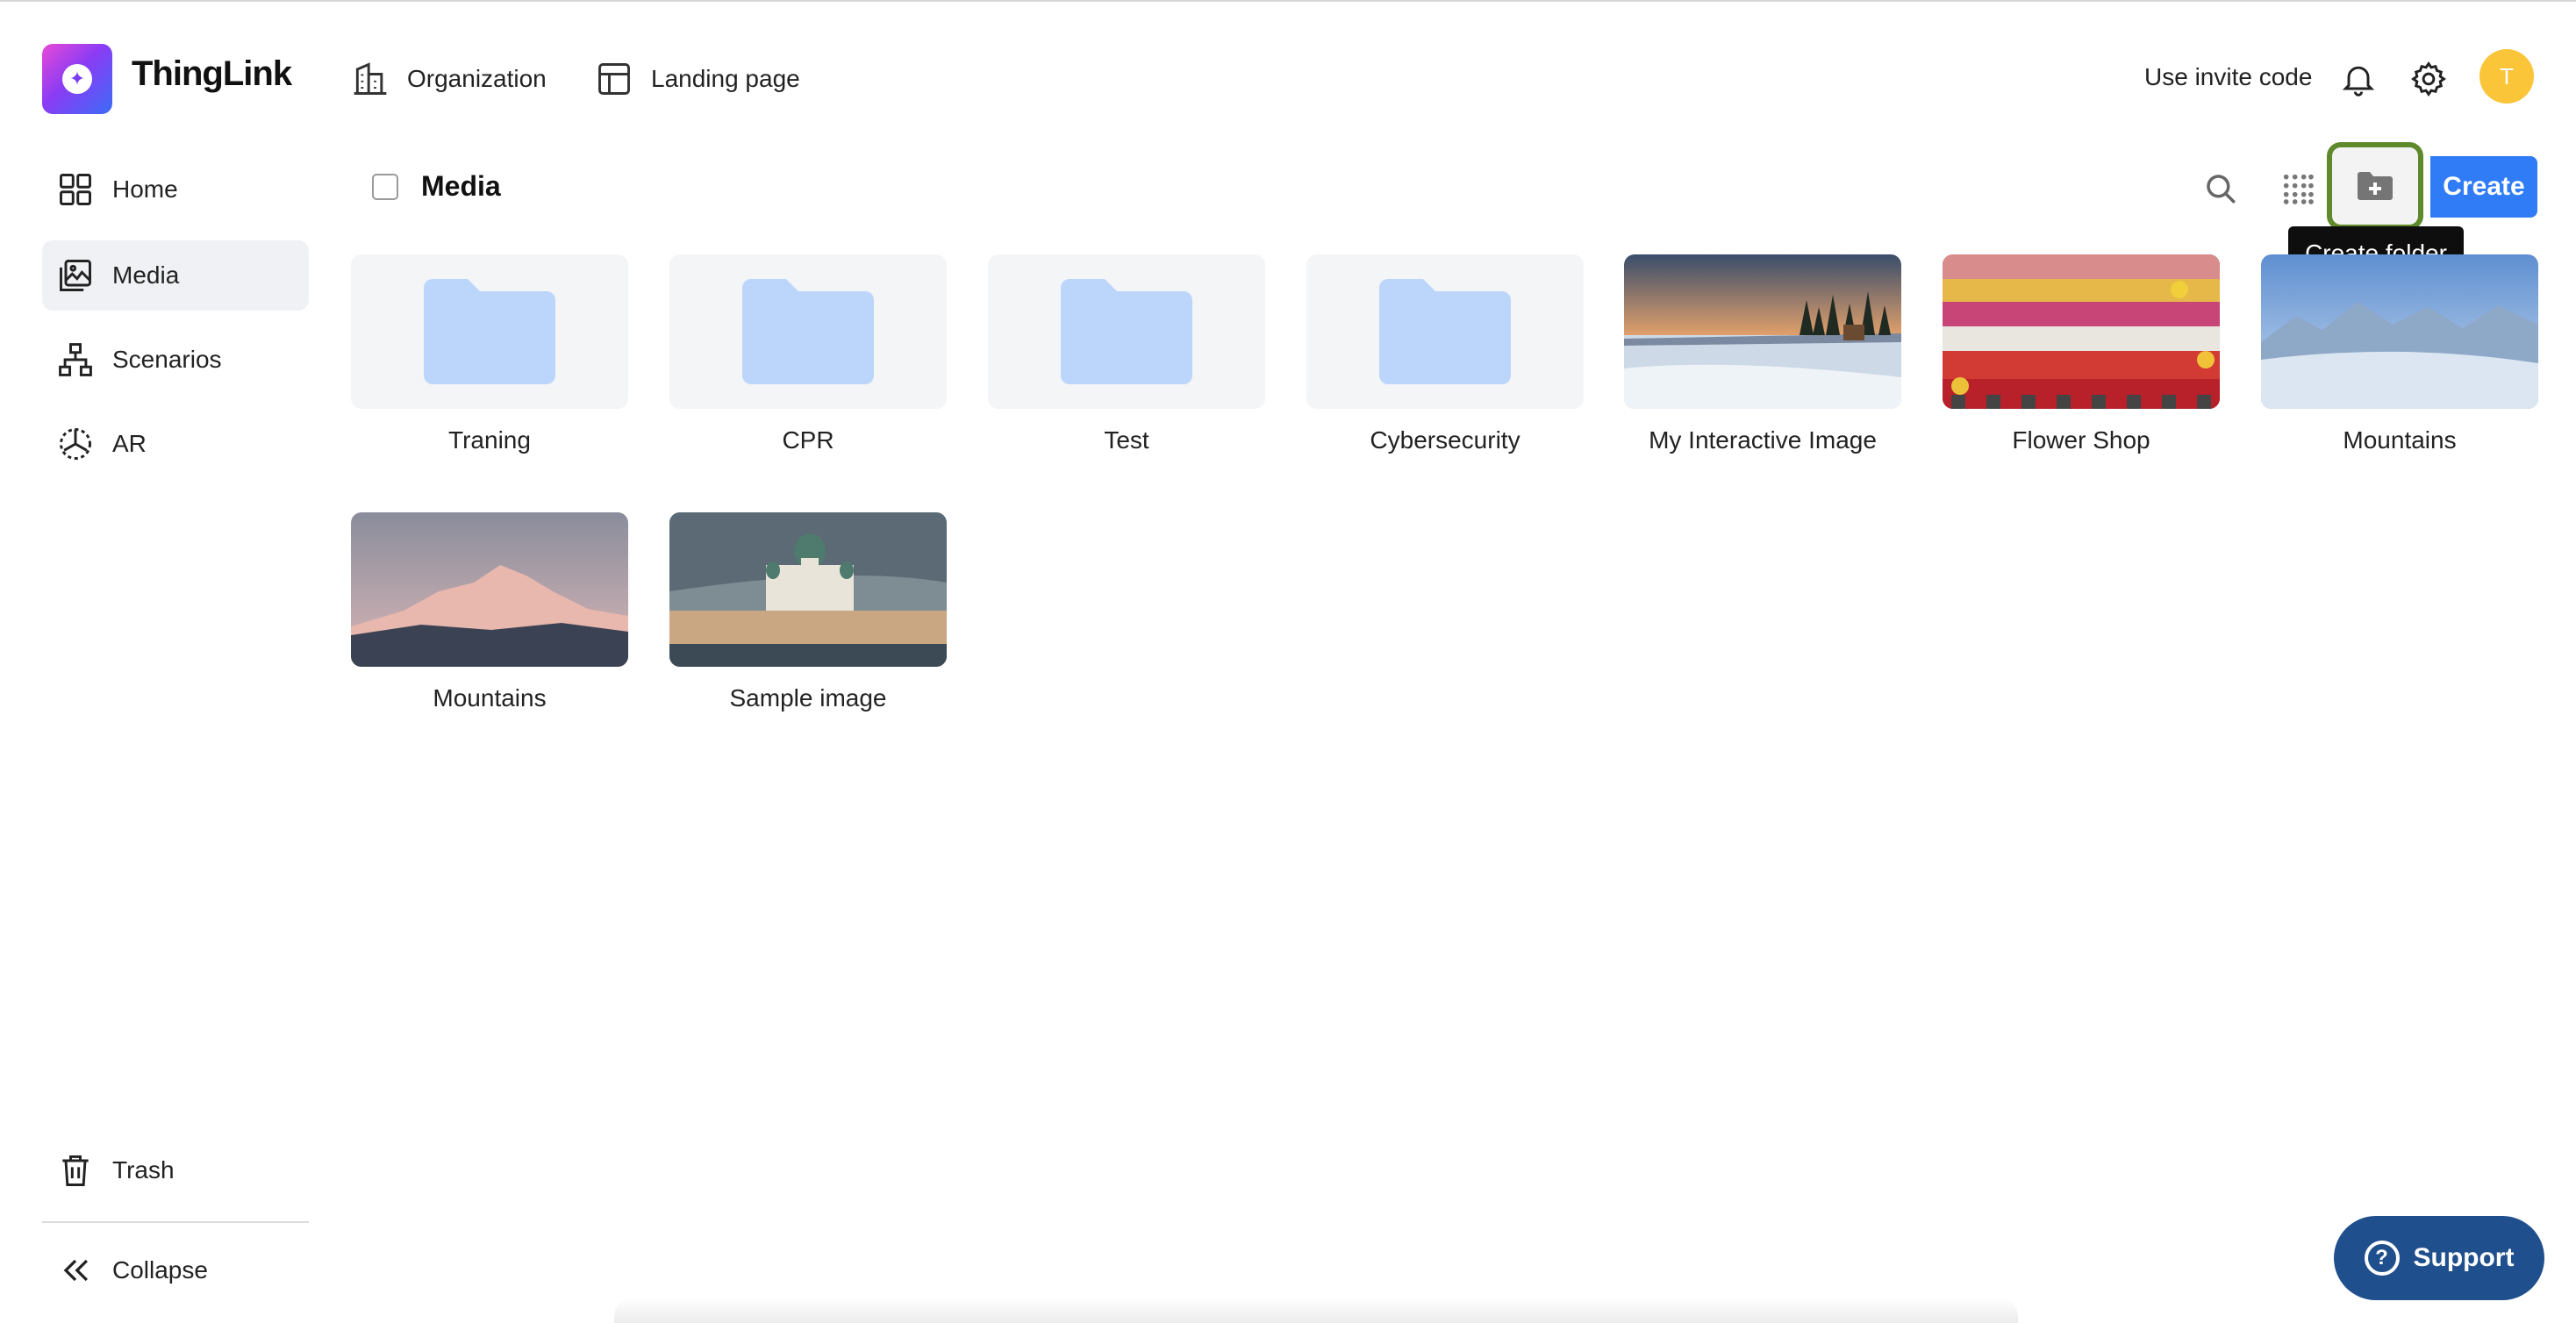 The image size is (2576, 1323). I want to click on trash-icon, so click(75, 1170).